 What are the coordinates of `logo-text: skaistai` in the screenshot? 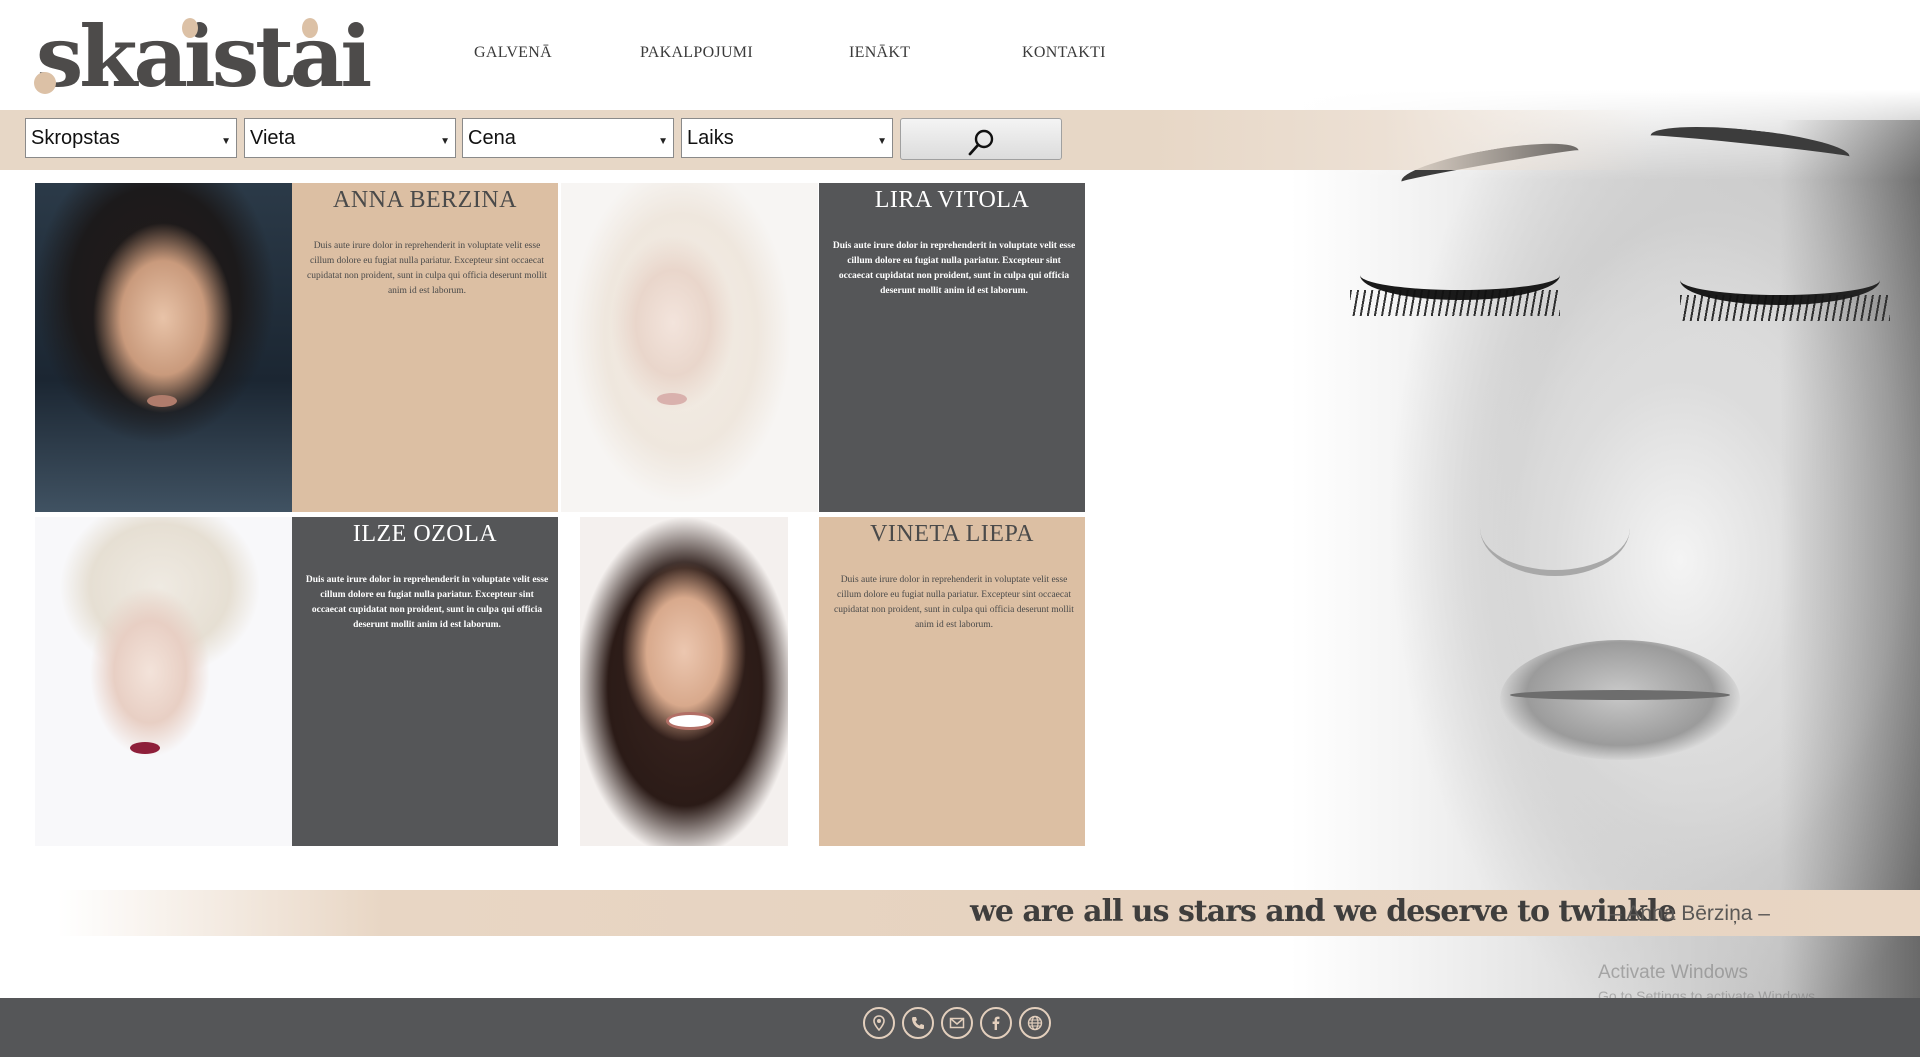 It's located at (204, 56).